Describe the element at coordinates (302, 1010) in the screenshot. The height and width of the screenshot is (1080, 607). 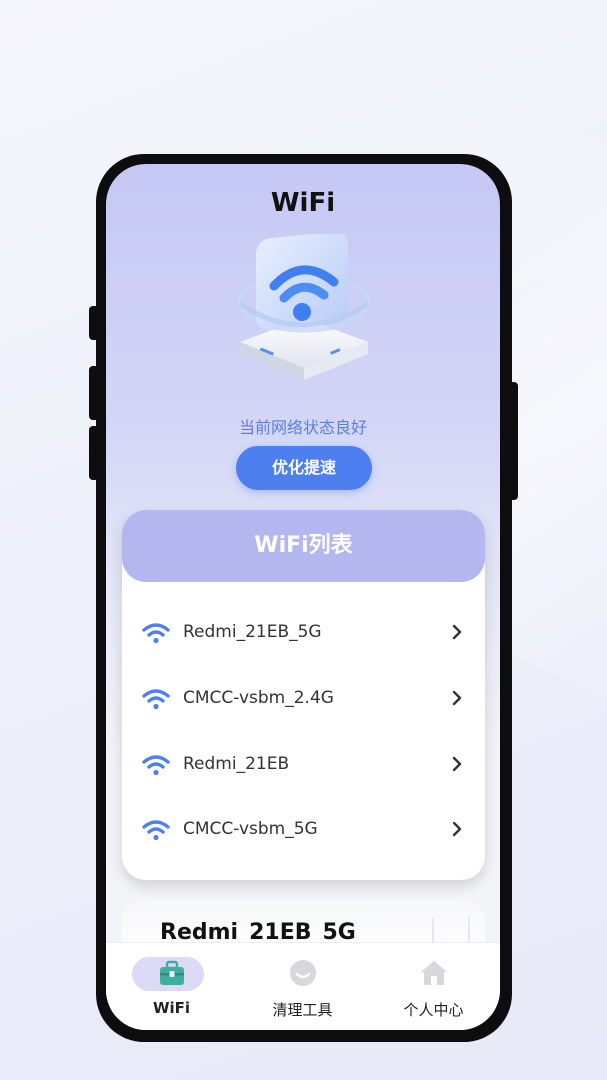
I see `tab-label: 清理工具` at that location.